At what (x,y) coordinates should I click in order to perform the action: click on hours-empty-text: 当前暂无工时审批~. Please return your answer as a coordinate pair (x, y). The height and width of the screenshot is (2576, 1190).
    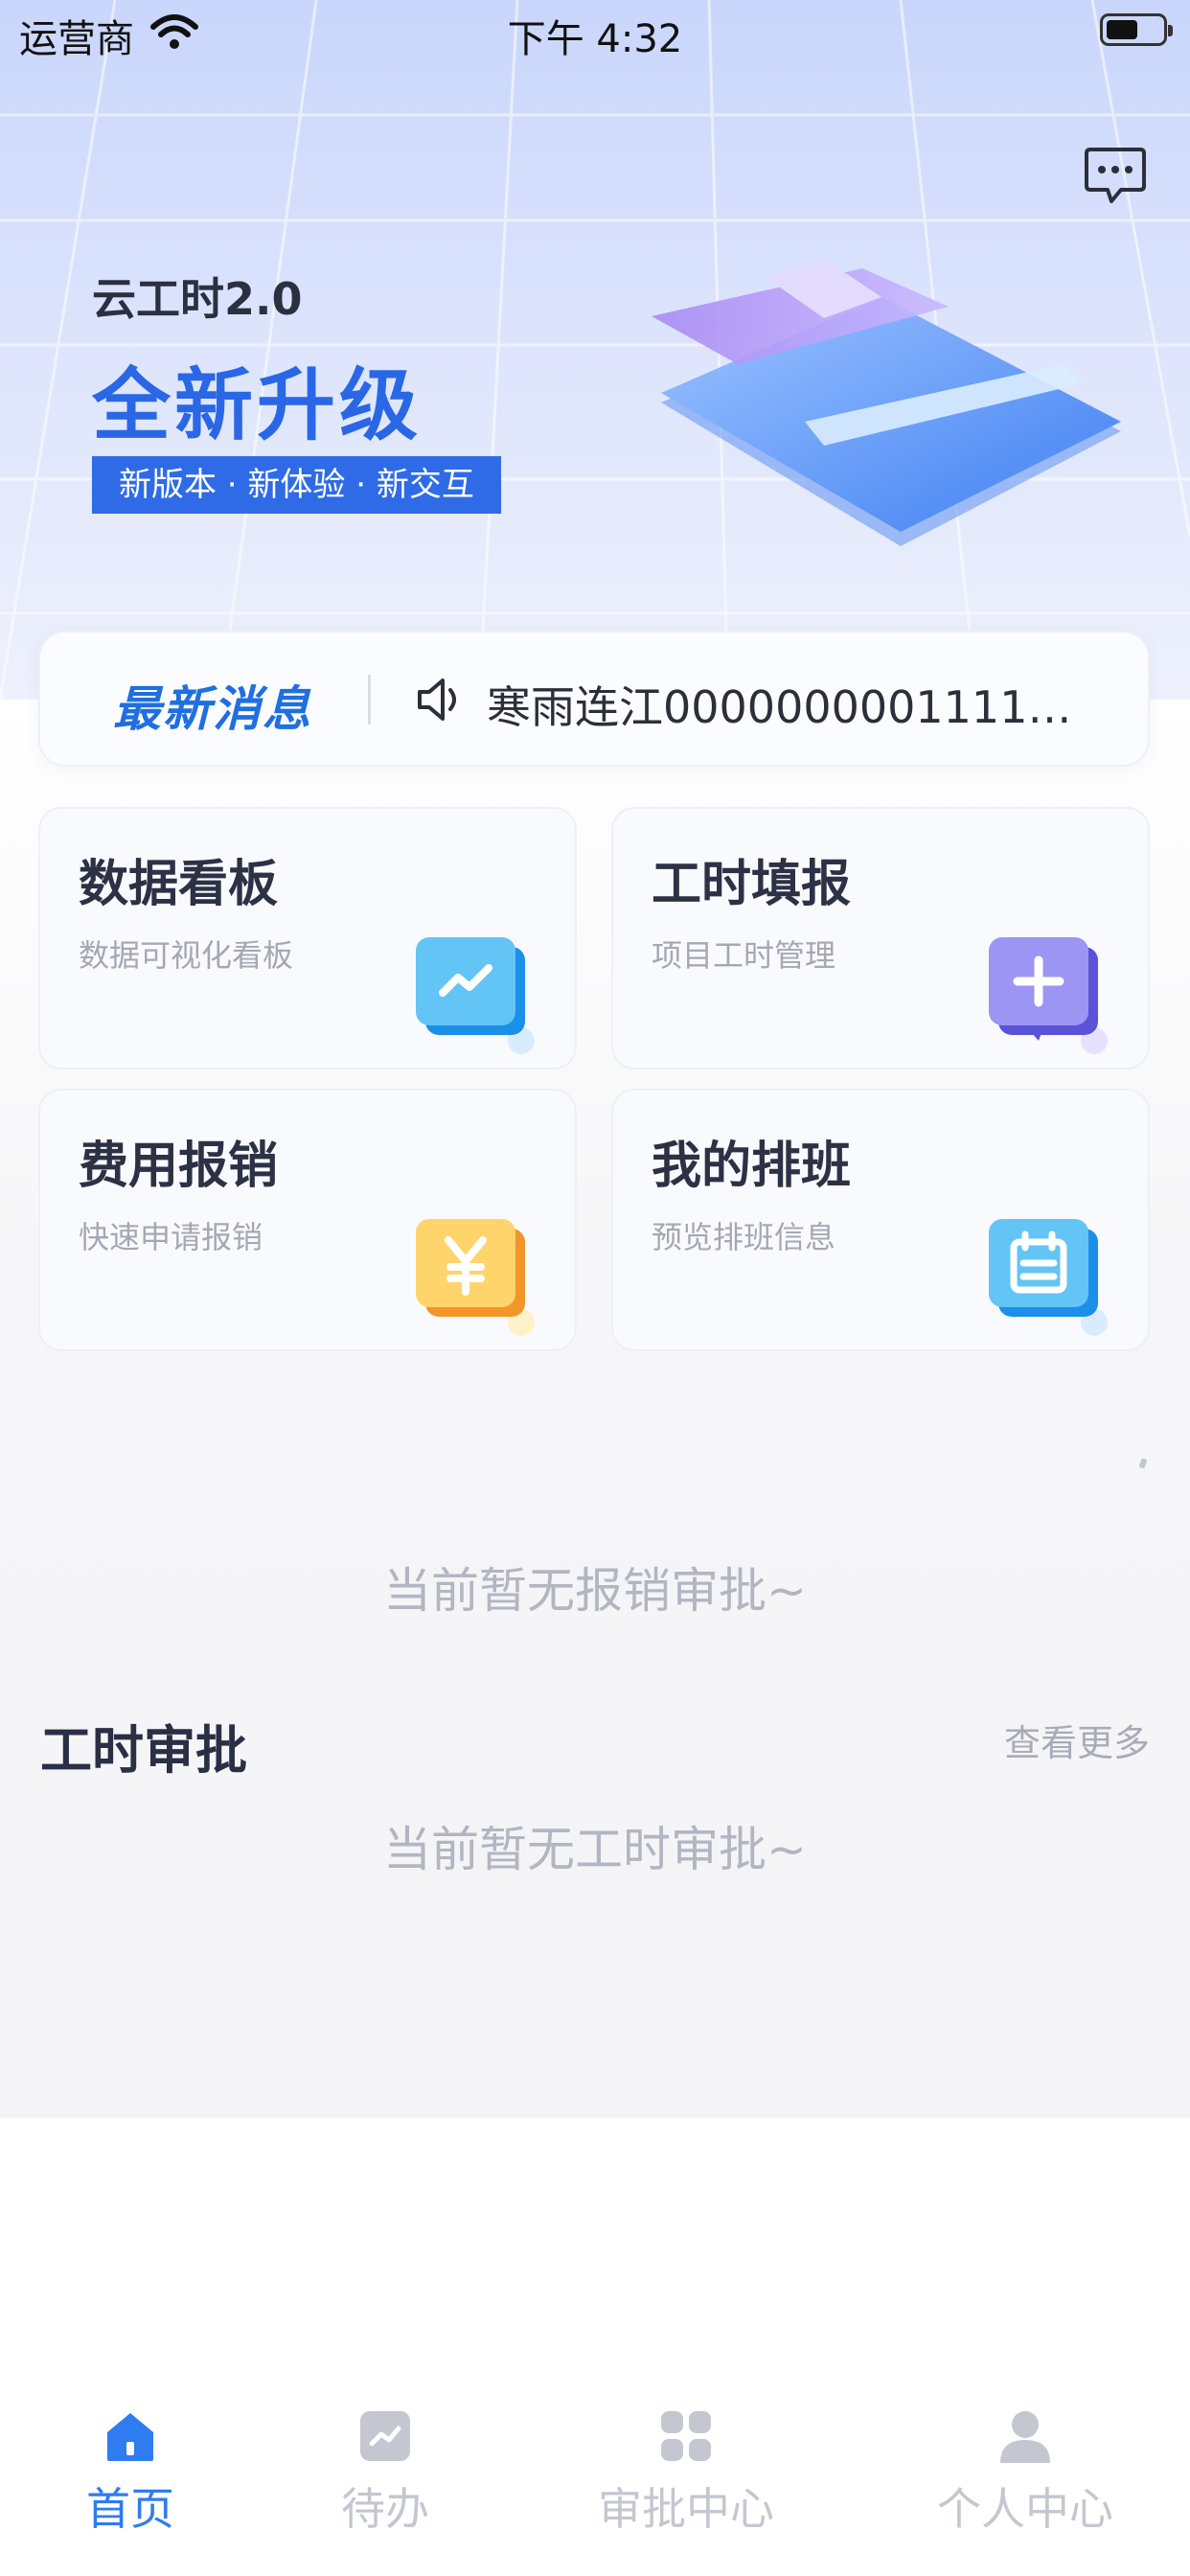
    Looking at the image, I should click on (595, 1849).